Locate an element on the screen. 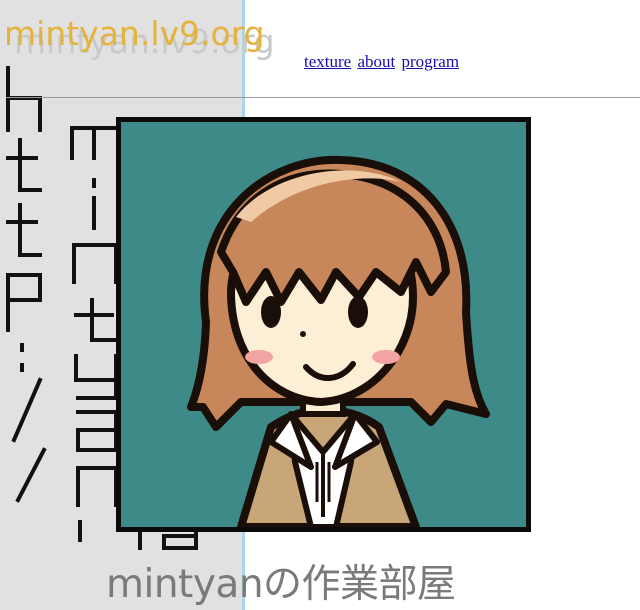 The width and height of the screenshot is (640, 610). nav-link-texture: texture is located at coordinates (327, 61).